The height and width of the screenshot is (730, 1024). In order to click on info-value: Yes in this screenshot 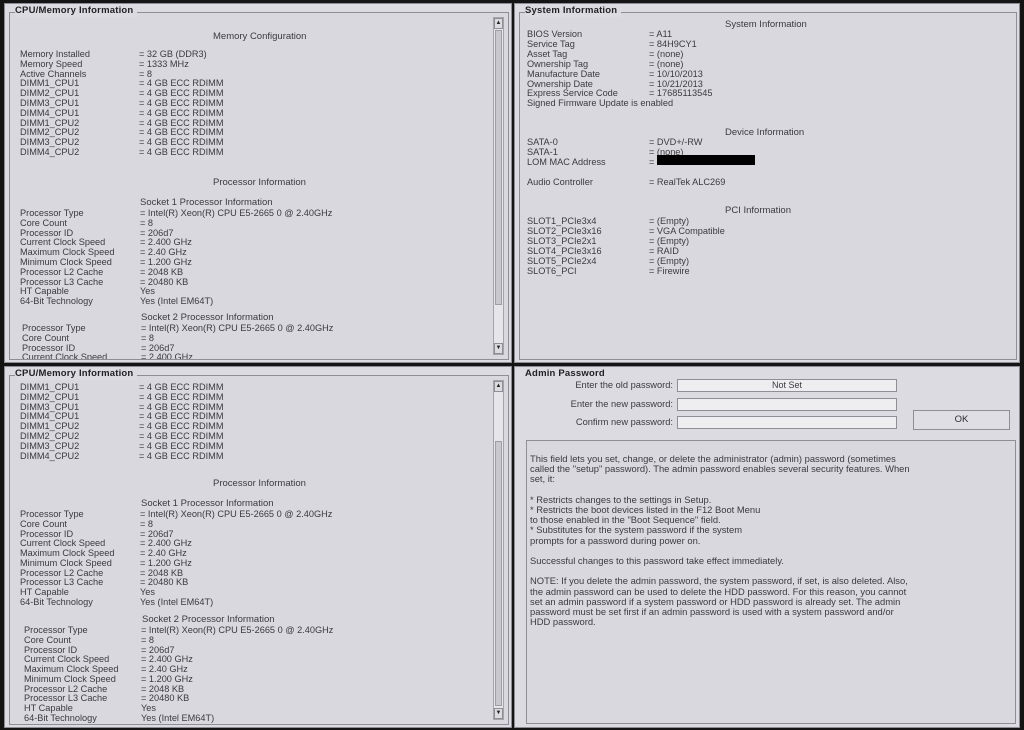, I will do `click(147, 592)`.